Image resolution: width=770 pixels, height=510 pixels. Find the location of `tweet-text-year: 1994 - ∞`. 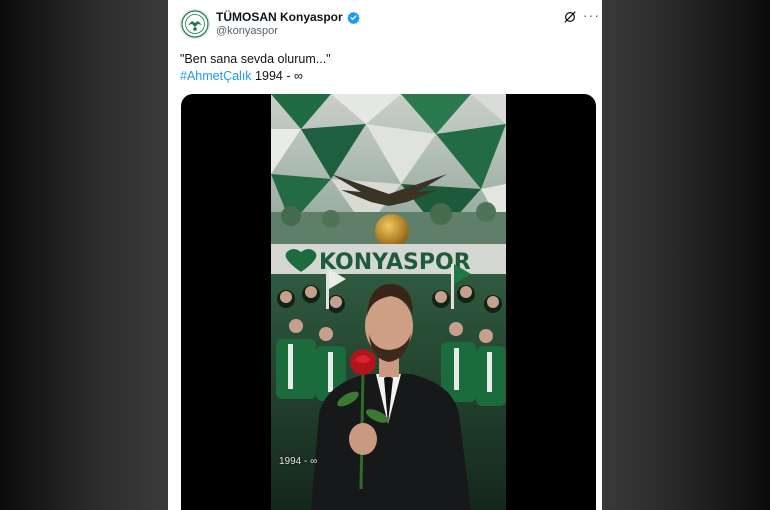

tweet-text-year: 1994 - ∞ is located at coordinates (277, 76).